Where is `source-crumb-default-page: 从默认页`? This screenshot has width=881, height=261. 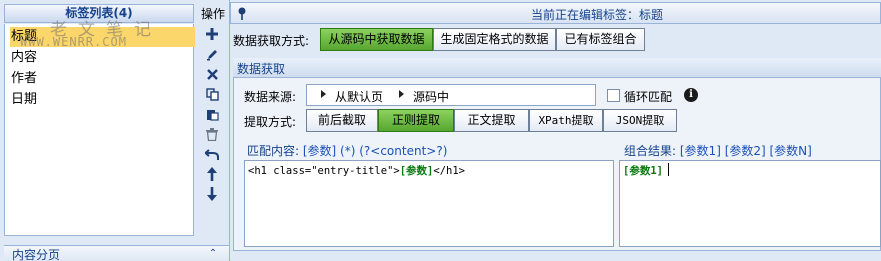
source-crumb-default-page: 从默认页 is located at coordinates (359, 96).